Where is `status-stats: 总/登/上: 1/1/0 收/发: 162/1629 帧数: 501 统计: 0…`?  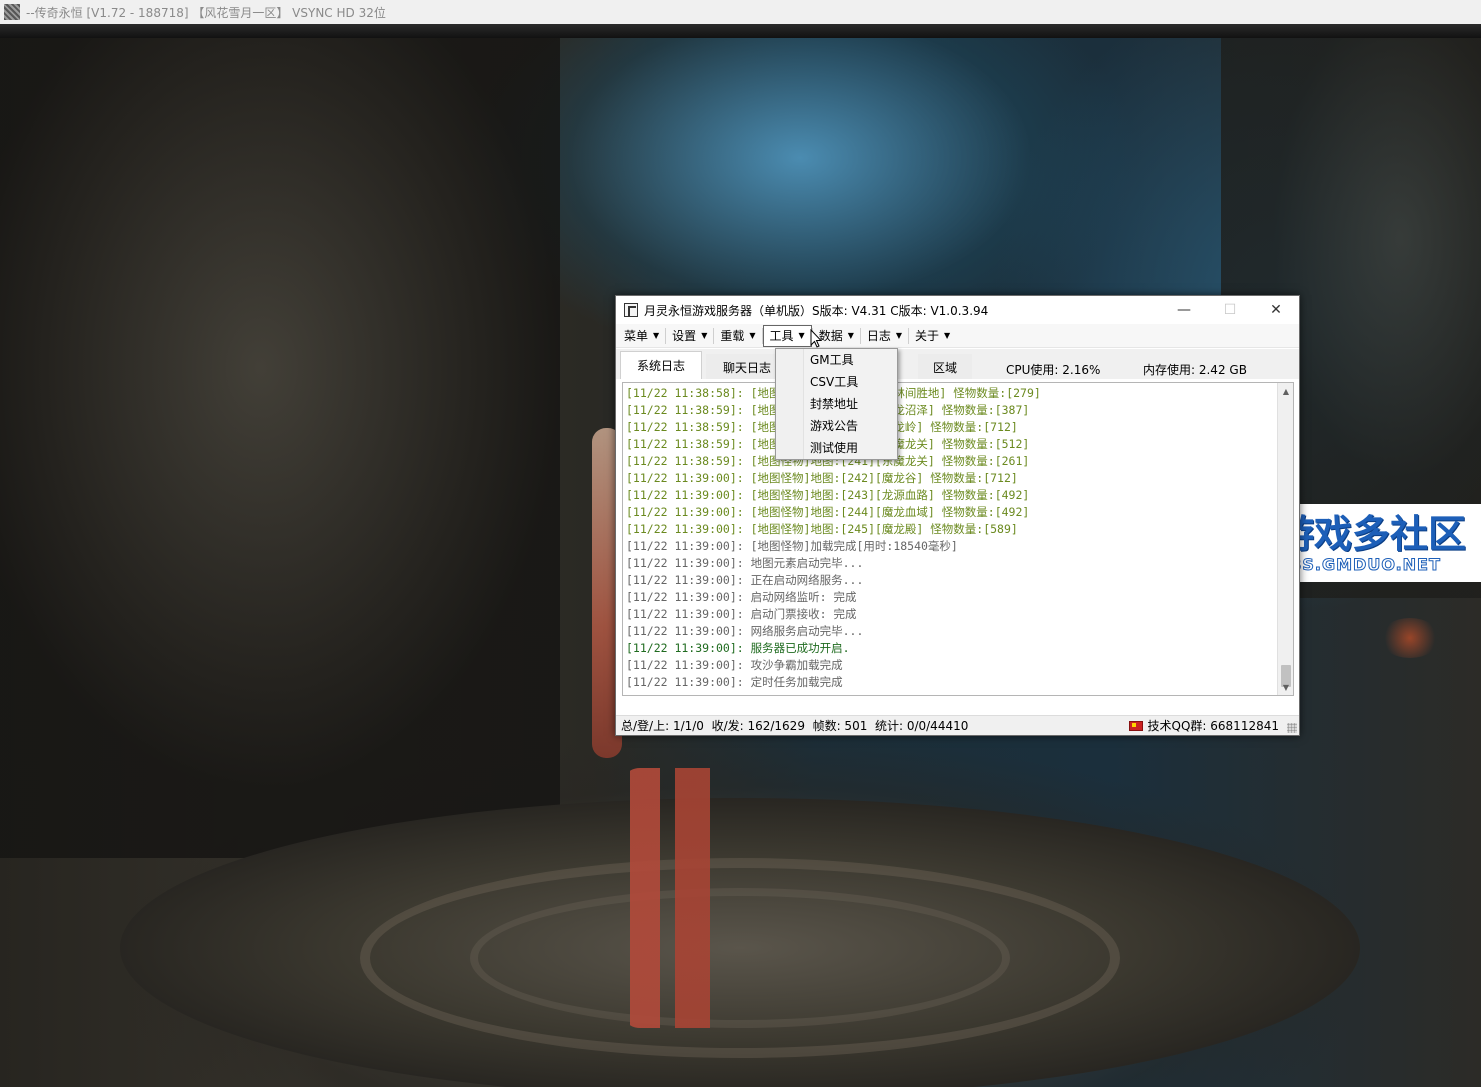
status-stats: 总/登/上: 1/1/0 收/发: 162/1629 帧数: 501 统计: 0… is located at coordinates (795, 726).